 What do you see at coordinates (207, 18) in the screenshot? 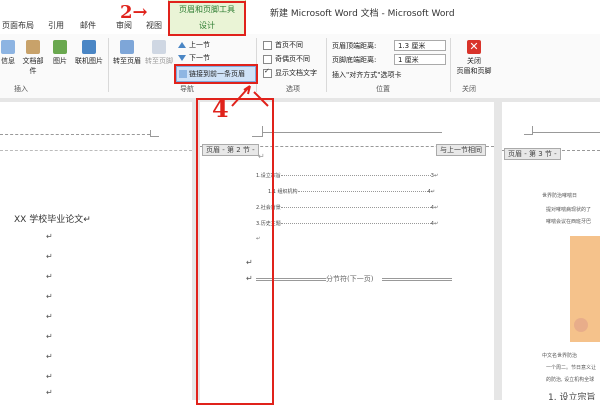
I see `annotation-box-design-tab` at bounding box center [207, 18].